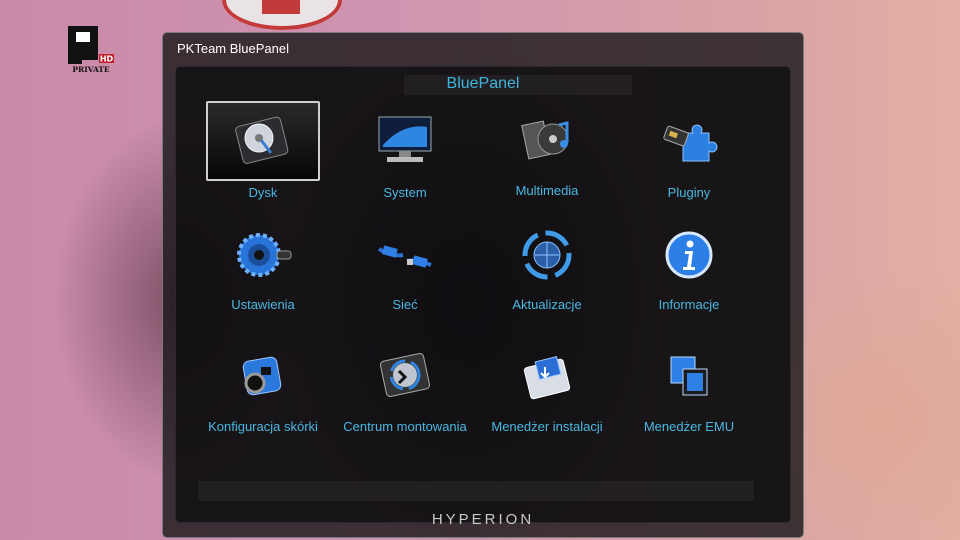 The image size is (960, 540). I want to click on skin-config-icon, so click(262, 376).